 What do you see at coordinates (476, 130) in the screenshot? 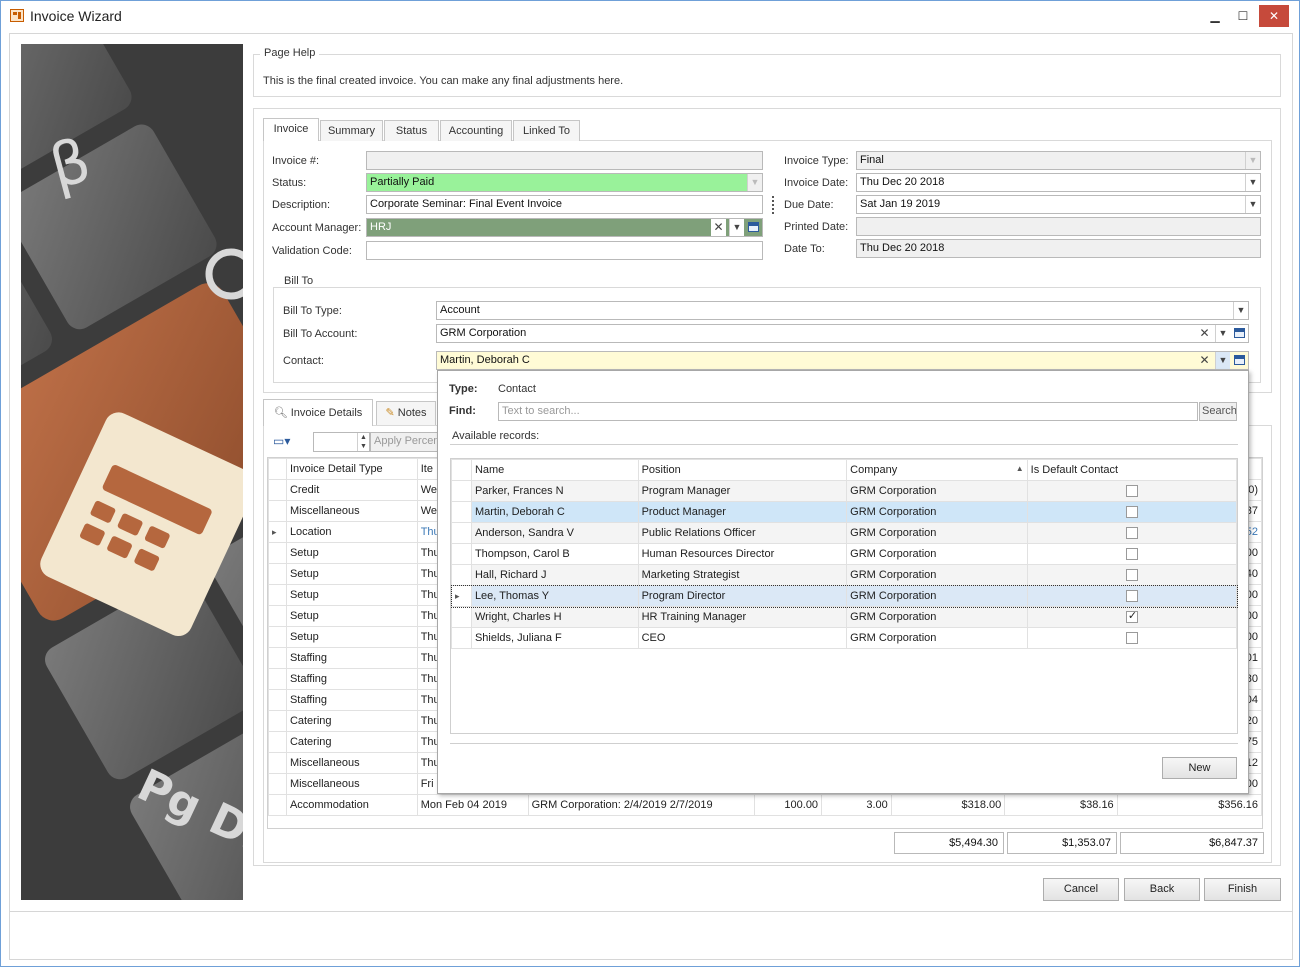
I see `tab-accounting: Accounting` at bounding box center [476, 130].